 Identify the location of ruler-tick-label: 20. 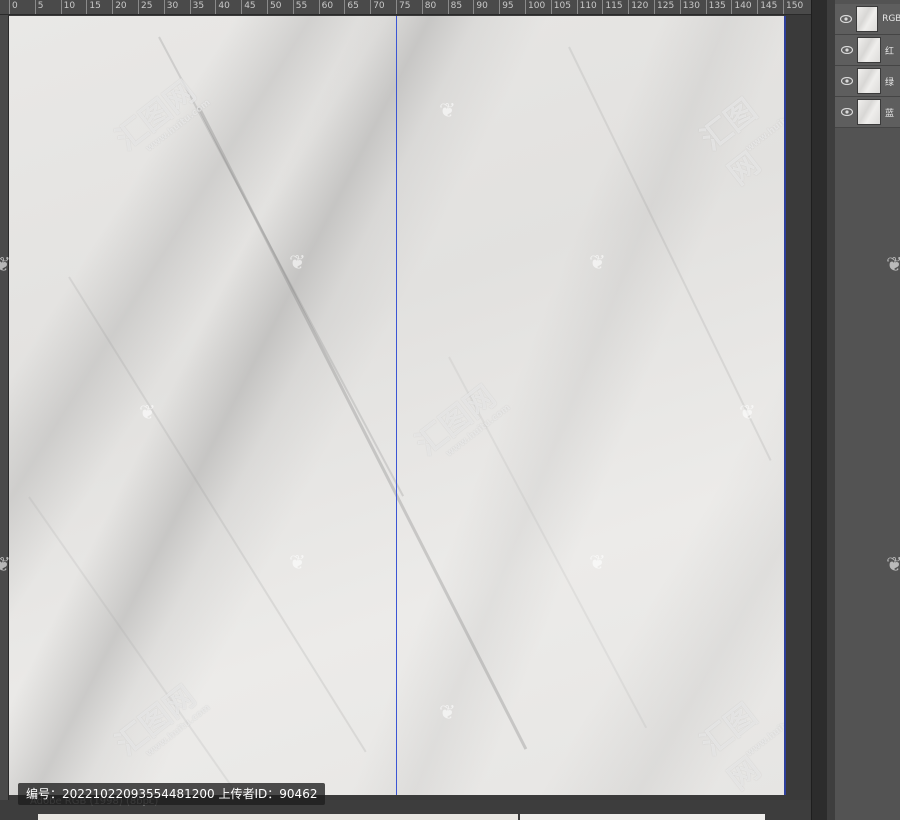
(119, 7).